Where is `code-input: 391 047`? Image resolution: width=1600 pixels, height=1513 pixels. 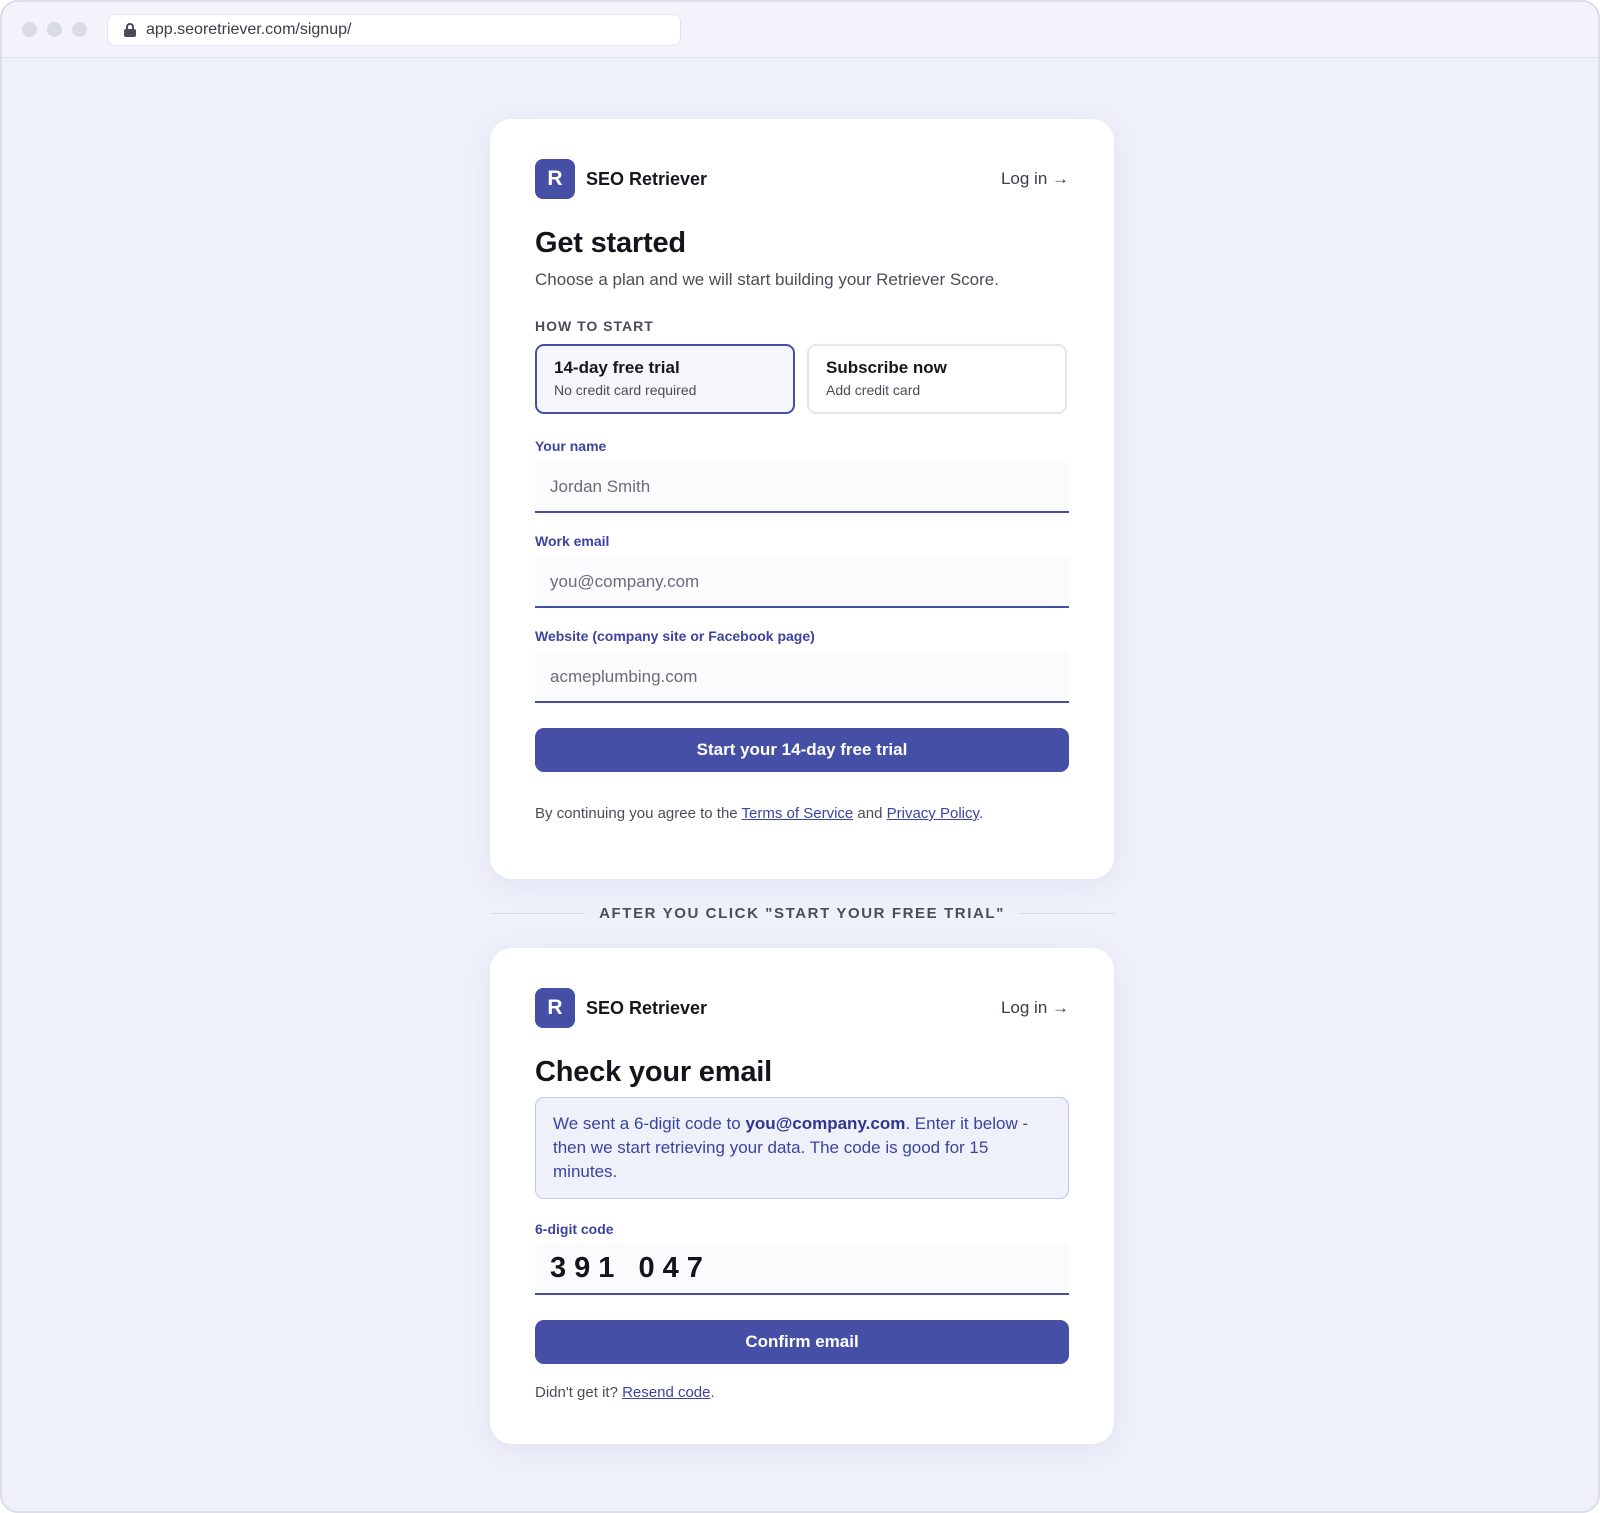
code-input: 391 047 is located at coordinates (802, 1269).